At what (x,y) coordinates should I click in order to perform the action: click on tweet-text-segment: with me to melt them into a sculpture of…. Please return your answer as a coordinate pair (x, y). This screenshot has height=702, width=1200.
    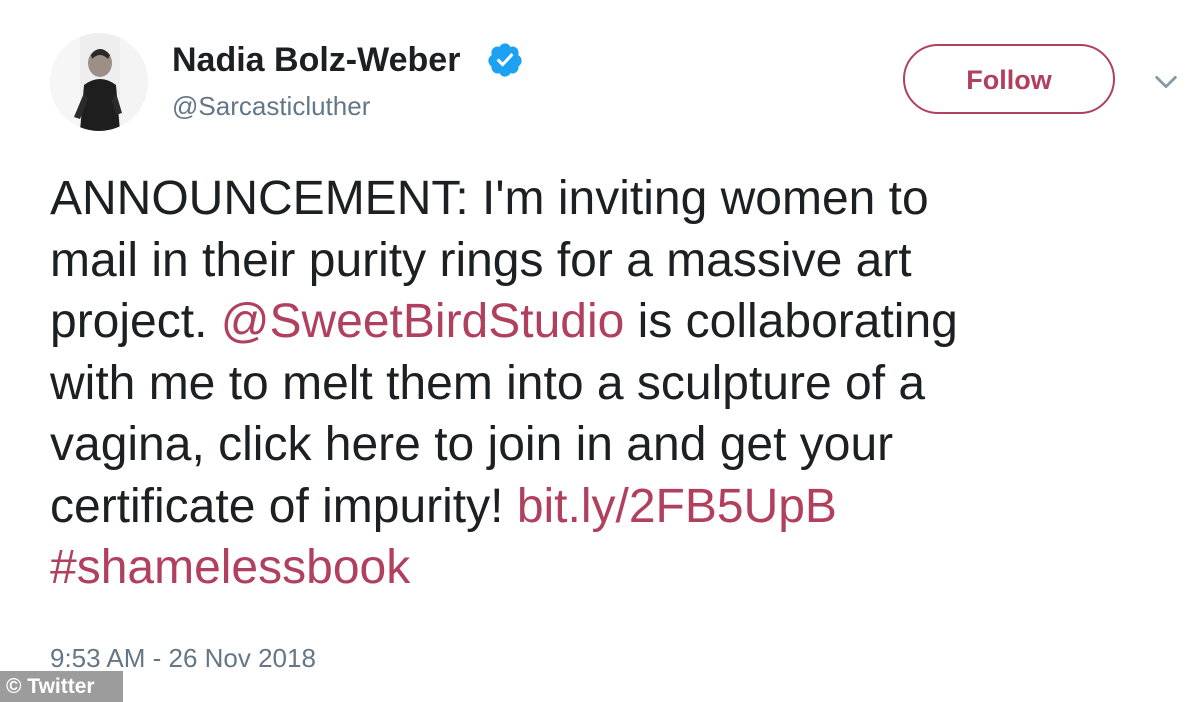
    Looking at the image, I should click on (488, 383).